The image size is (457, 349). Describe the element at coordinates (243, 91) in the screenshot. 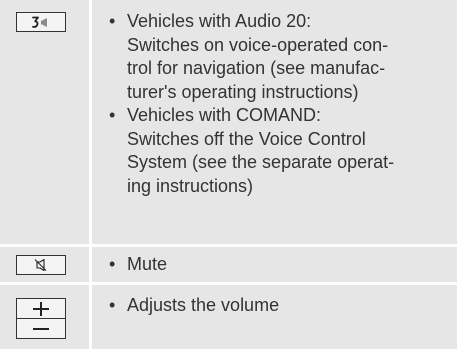

I see `item-line: turer's operating instructions)` at that location.